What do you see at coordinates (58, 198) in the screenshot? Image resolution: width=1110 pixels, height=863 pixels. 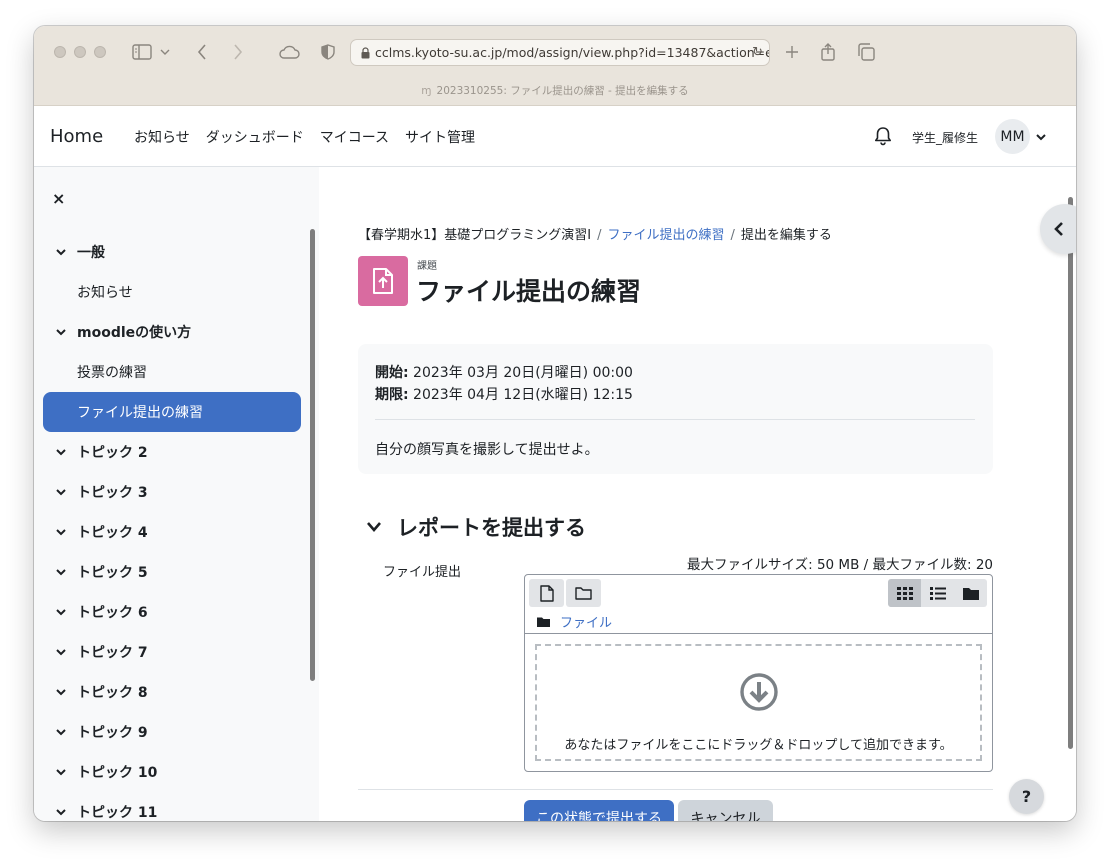 I see `close-drawer-icon: ×` at bounding box center [58, 198].